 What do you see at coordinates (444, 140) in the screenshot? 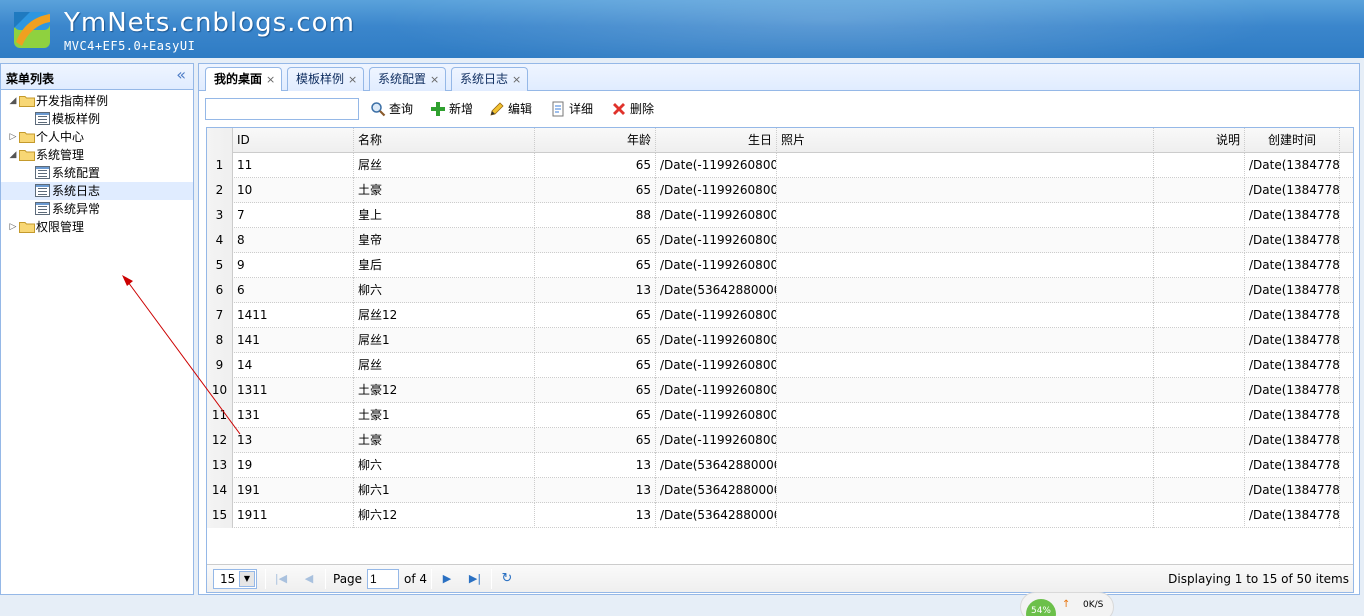
I see `column-header-name: 名称` at bounding box center [444, 140].